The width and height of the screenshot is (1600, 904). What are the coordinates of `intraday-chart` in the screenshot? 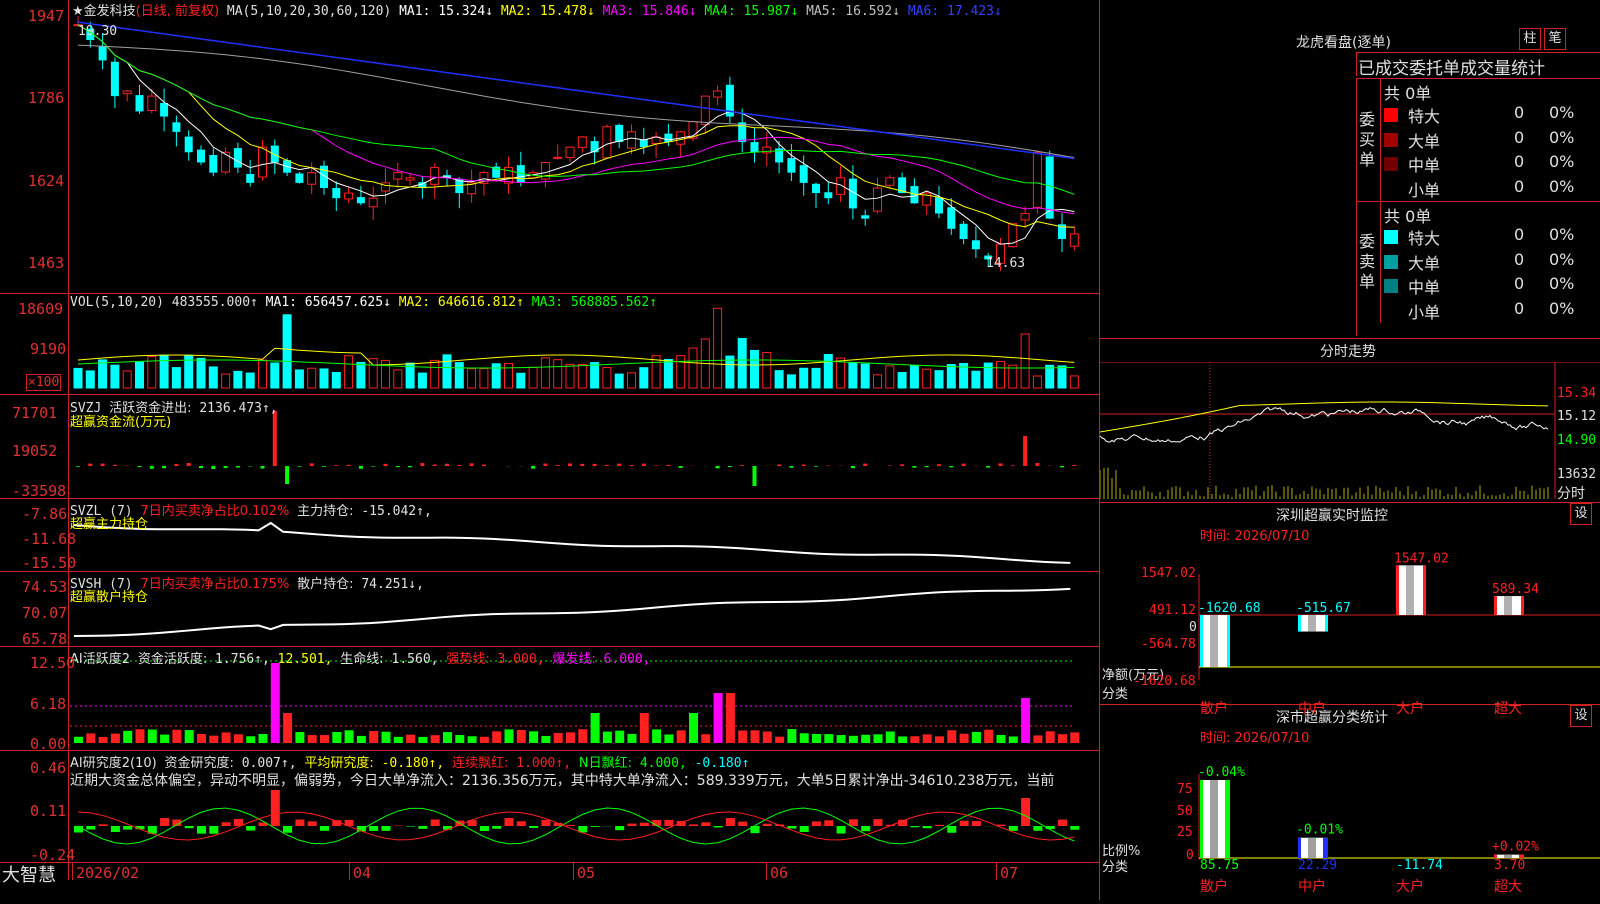 It's located at (1350, 432).